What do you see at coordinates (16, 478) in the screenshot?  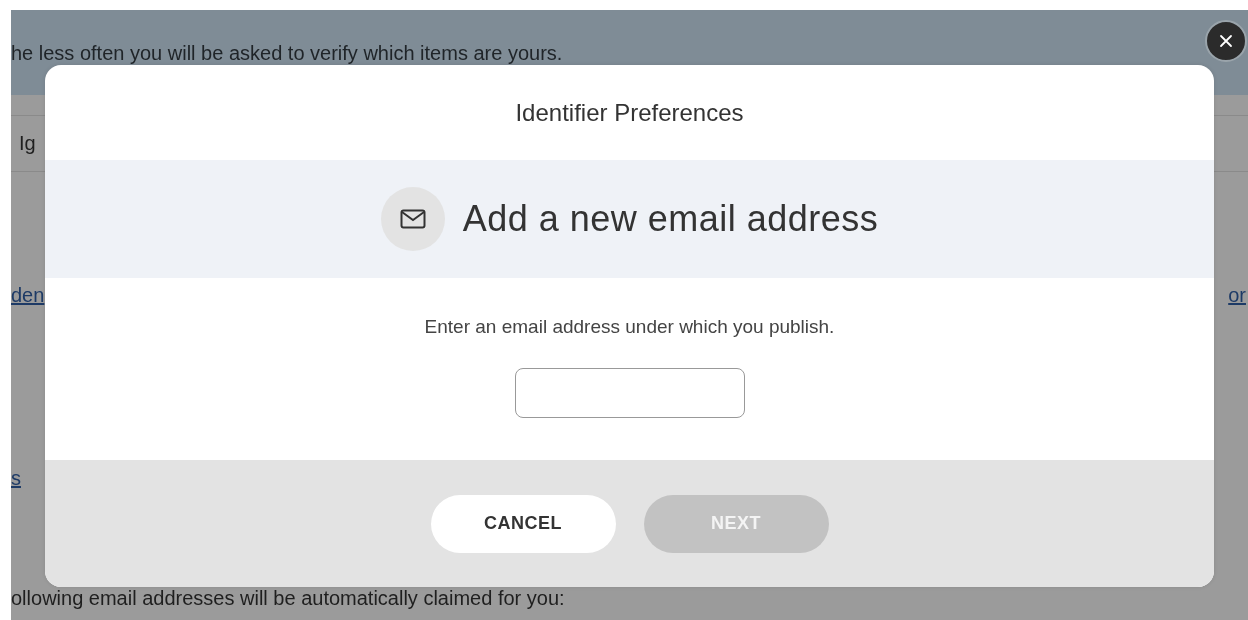 I see `link: s` at bounding box center [16, 478].